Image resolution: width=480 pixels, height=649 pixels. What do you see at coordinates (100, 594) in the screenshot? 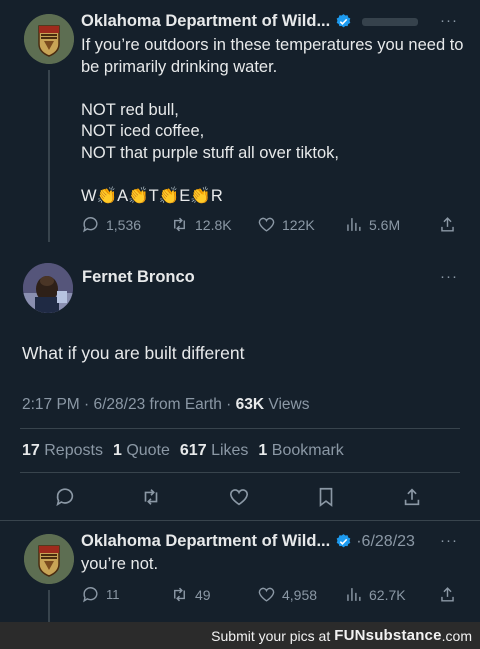
I see `reply-button: 11` at bounding box center [100, 594].